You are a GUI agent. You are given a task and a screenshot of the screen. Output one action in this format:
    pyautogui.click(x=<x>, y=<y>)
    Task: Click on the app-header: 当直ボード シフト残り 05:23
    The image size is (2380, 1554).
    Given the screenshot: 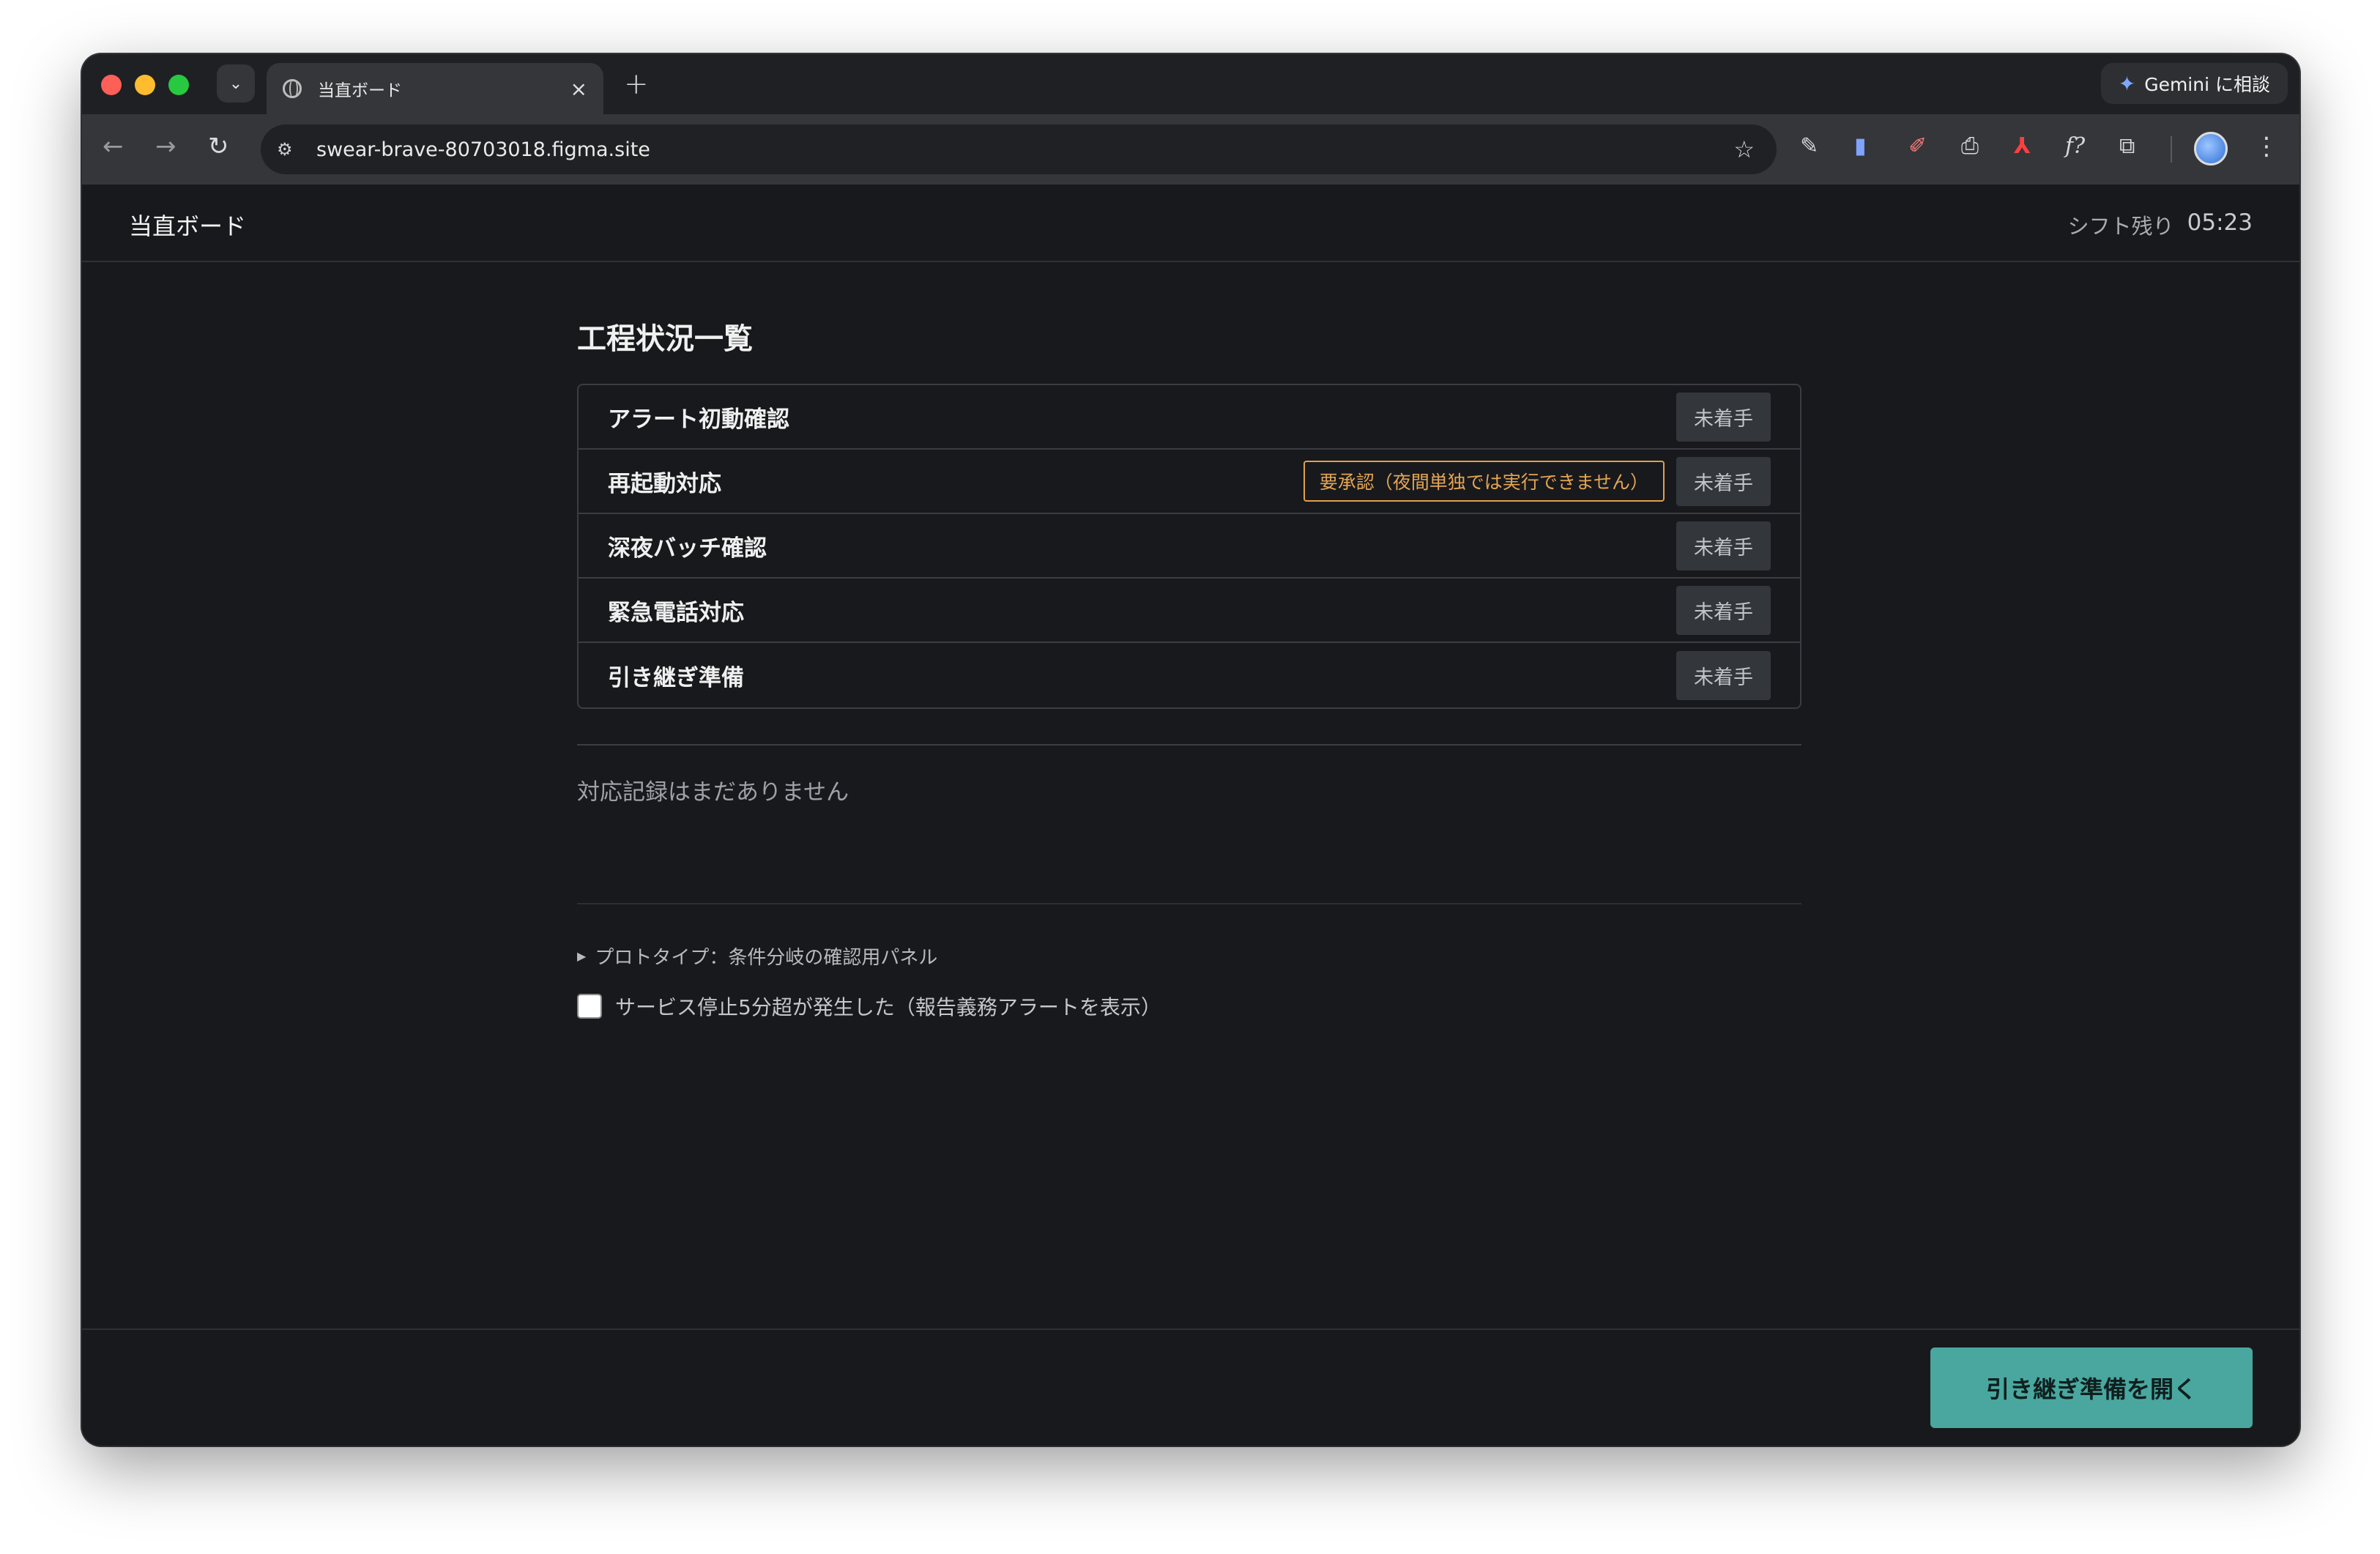 What is the action you would take?
    pyautogui.click(x=1190, y=223)
    